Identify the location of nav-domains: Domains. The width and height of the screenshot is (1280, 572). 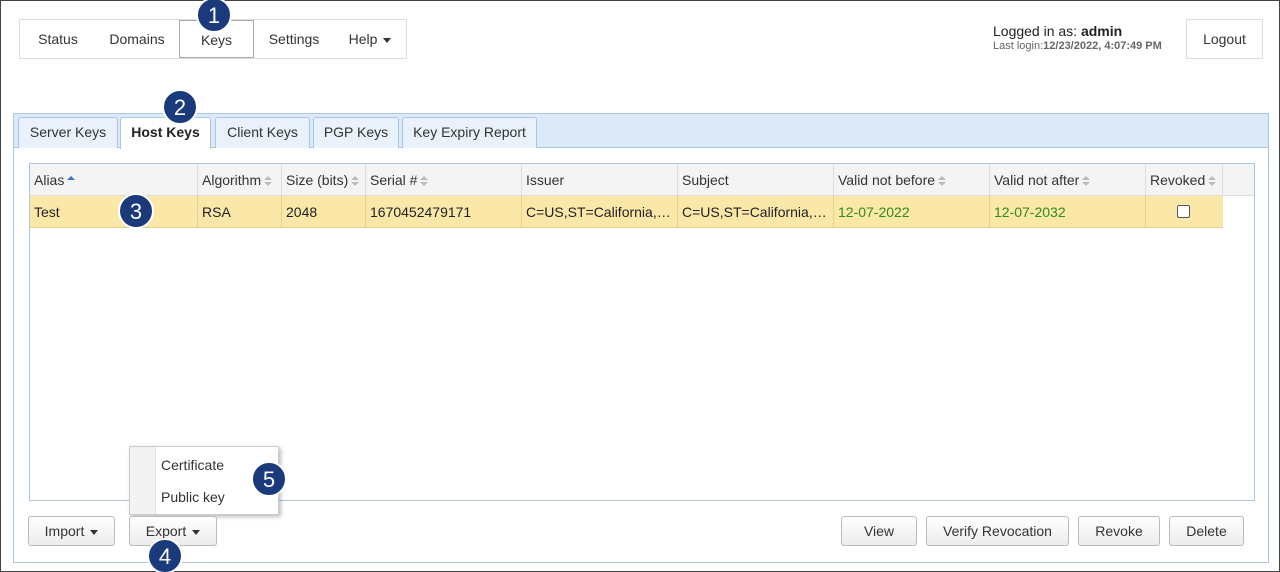
(137, 39).